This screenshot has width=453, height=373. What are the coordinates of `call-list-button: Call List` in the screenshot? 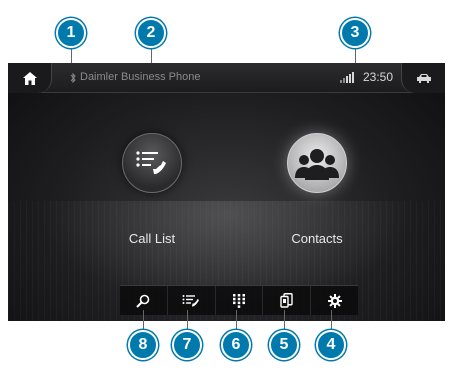 It's located at (152, 189).